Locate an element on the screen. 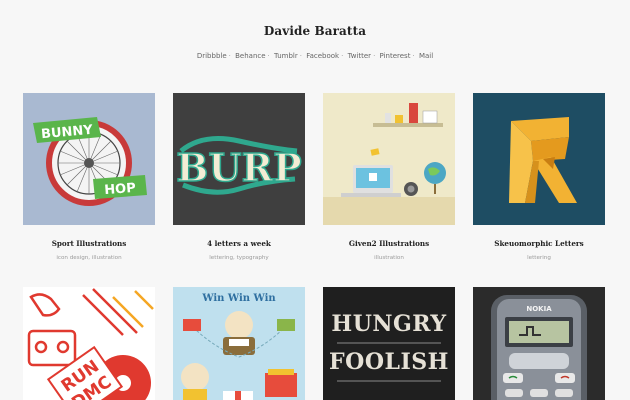 Image resolution: width=630 pixels, height=400 pixels. project-card-nokia: NOKIA is located at coordinates (539, 343).